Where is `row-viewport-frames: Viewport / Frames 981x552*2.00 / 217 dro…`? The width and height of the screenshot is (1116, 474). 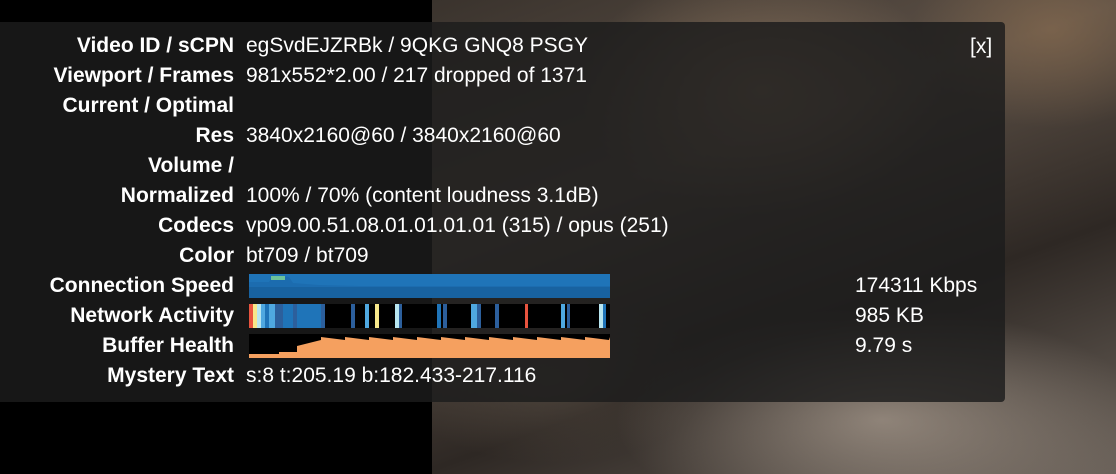 row-viewport-frames: Viewport / Frames 981x552*2.00 / 217 dro… is located at coordinates (502, 76).